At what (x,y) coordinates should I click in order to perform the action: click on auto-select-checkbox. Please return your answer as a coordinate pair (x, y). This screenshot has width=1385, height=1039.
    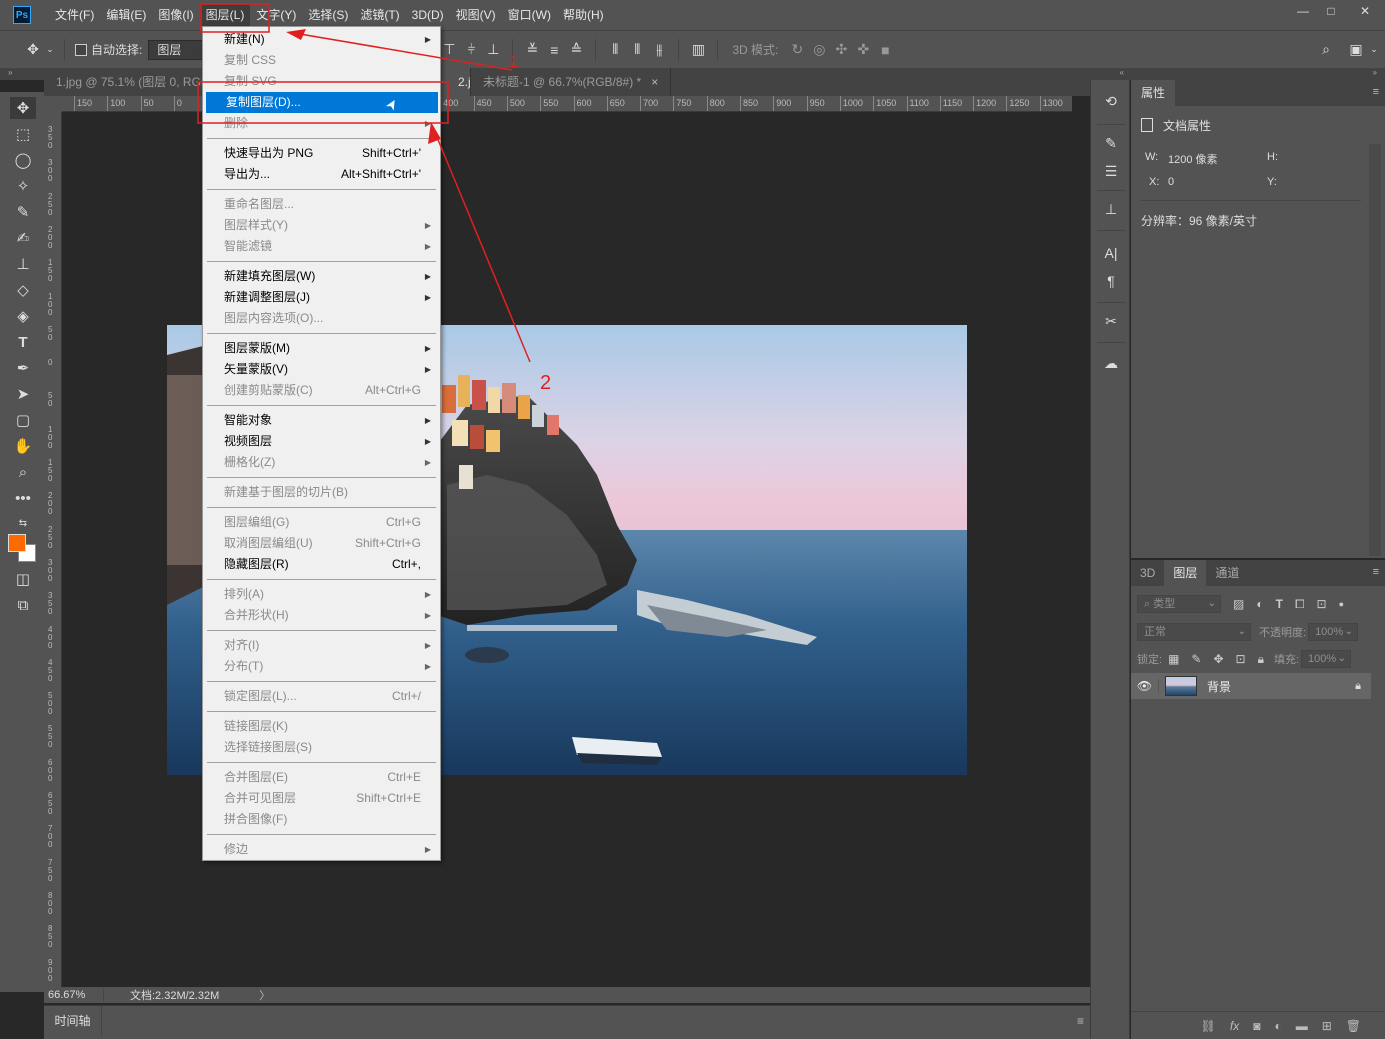
    Looking at the image, I should click on (81, 49).